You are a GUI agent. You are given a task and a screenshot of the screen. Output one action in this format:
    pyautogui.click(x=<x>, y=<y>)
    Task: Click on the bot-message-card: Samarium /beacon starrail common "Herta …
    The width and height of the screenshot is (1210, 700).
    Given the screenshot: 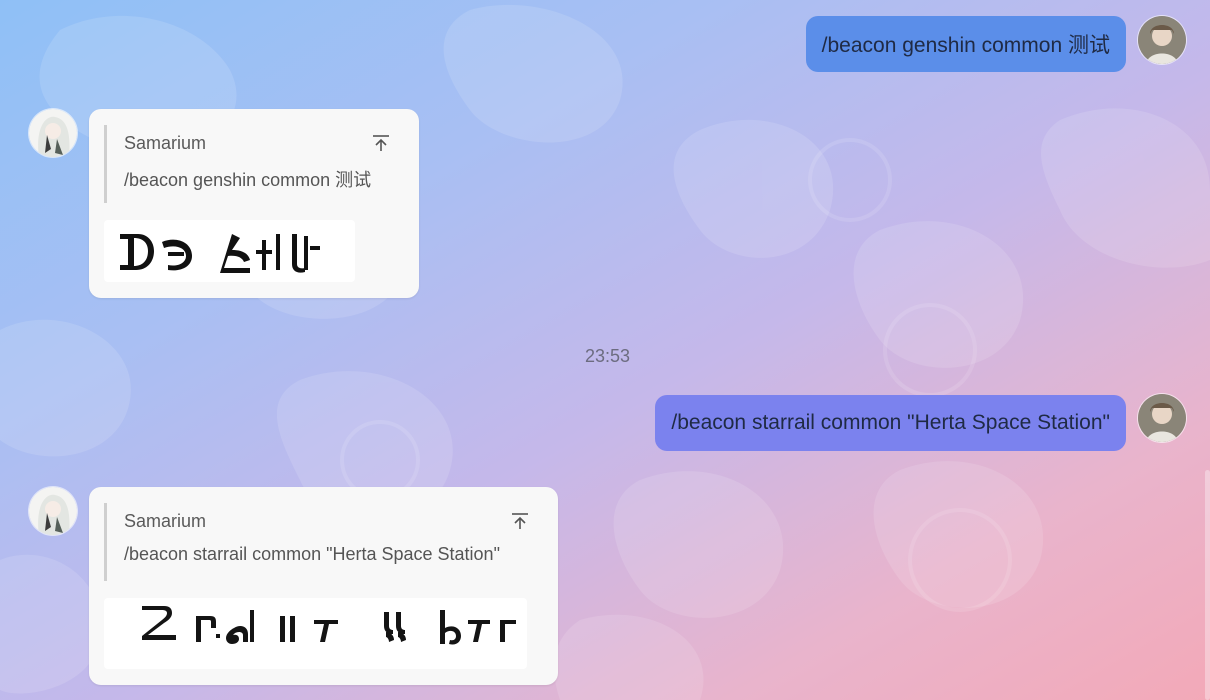 What is the action you would take?
    pyautogui.click(x=323, y=586)
    